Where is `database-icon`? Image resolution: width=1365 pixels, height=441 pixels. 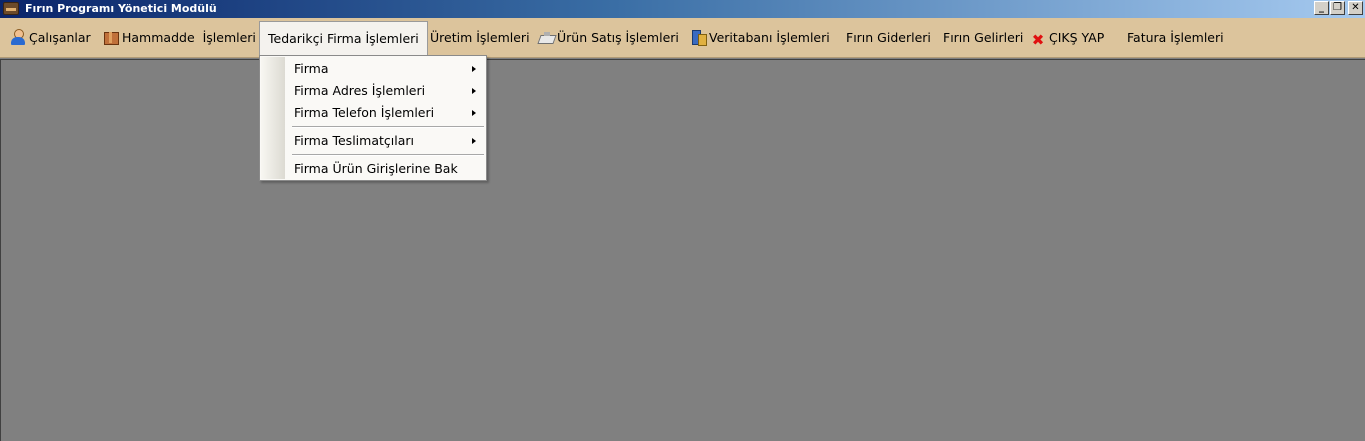 database-icon is located at coordinates (698, 37).